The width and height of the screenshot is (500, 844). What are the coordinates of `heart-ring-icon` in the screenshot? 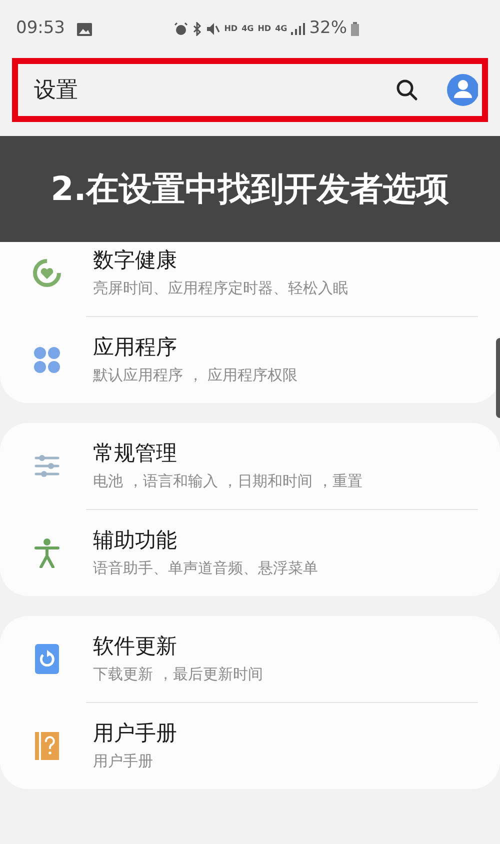 It's located at (47, 273).